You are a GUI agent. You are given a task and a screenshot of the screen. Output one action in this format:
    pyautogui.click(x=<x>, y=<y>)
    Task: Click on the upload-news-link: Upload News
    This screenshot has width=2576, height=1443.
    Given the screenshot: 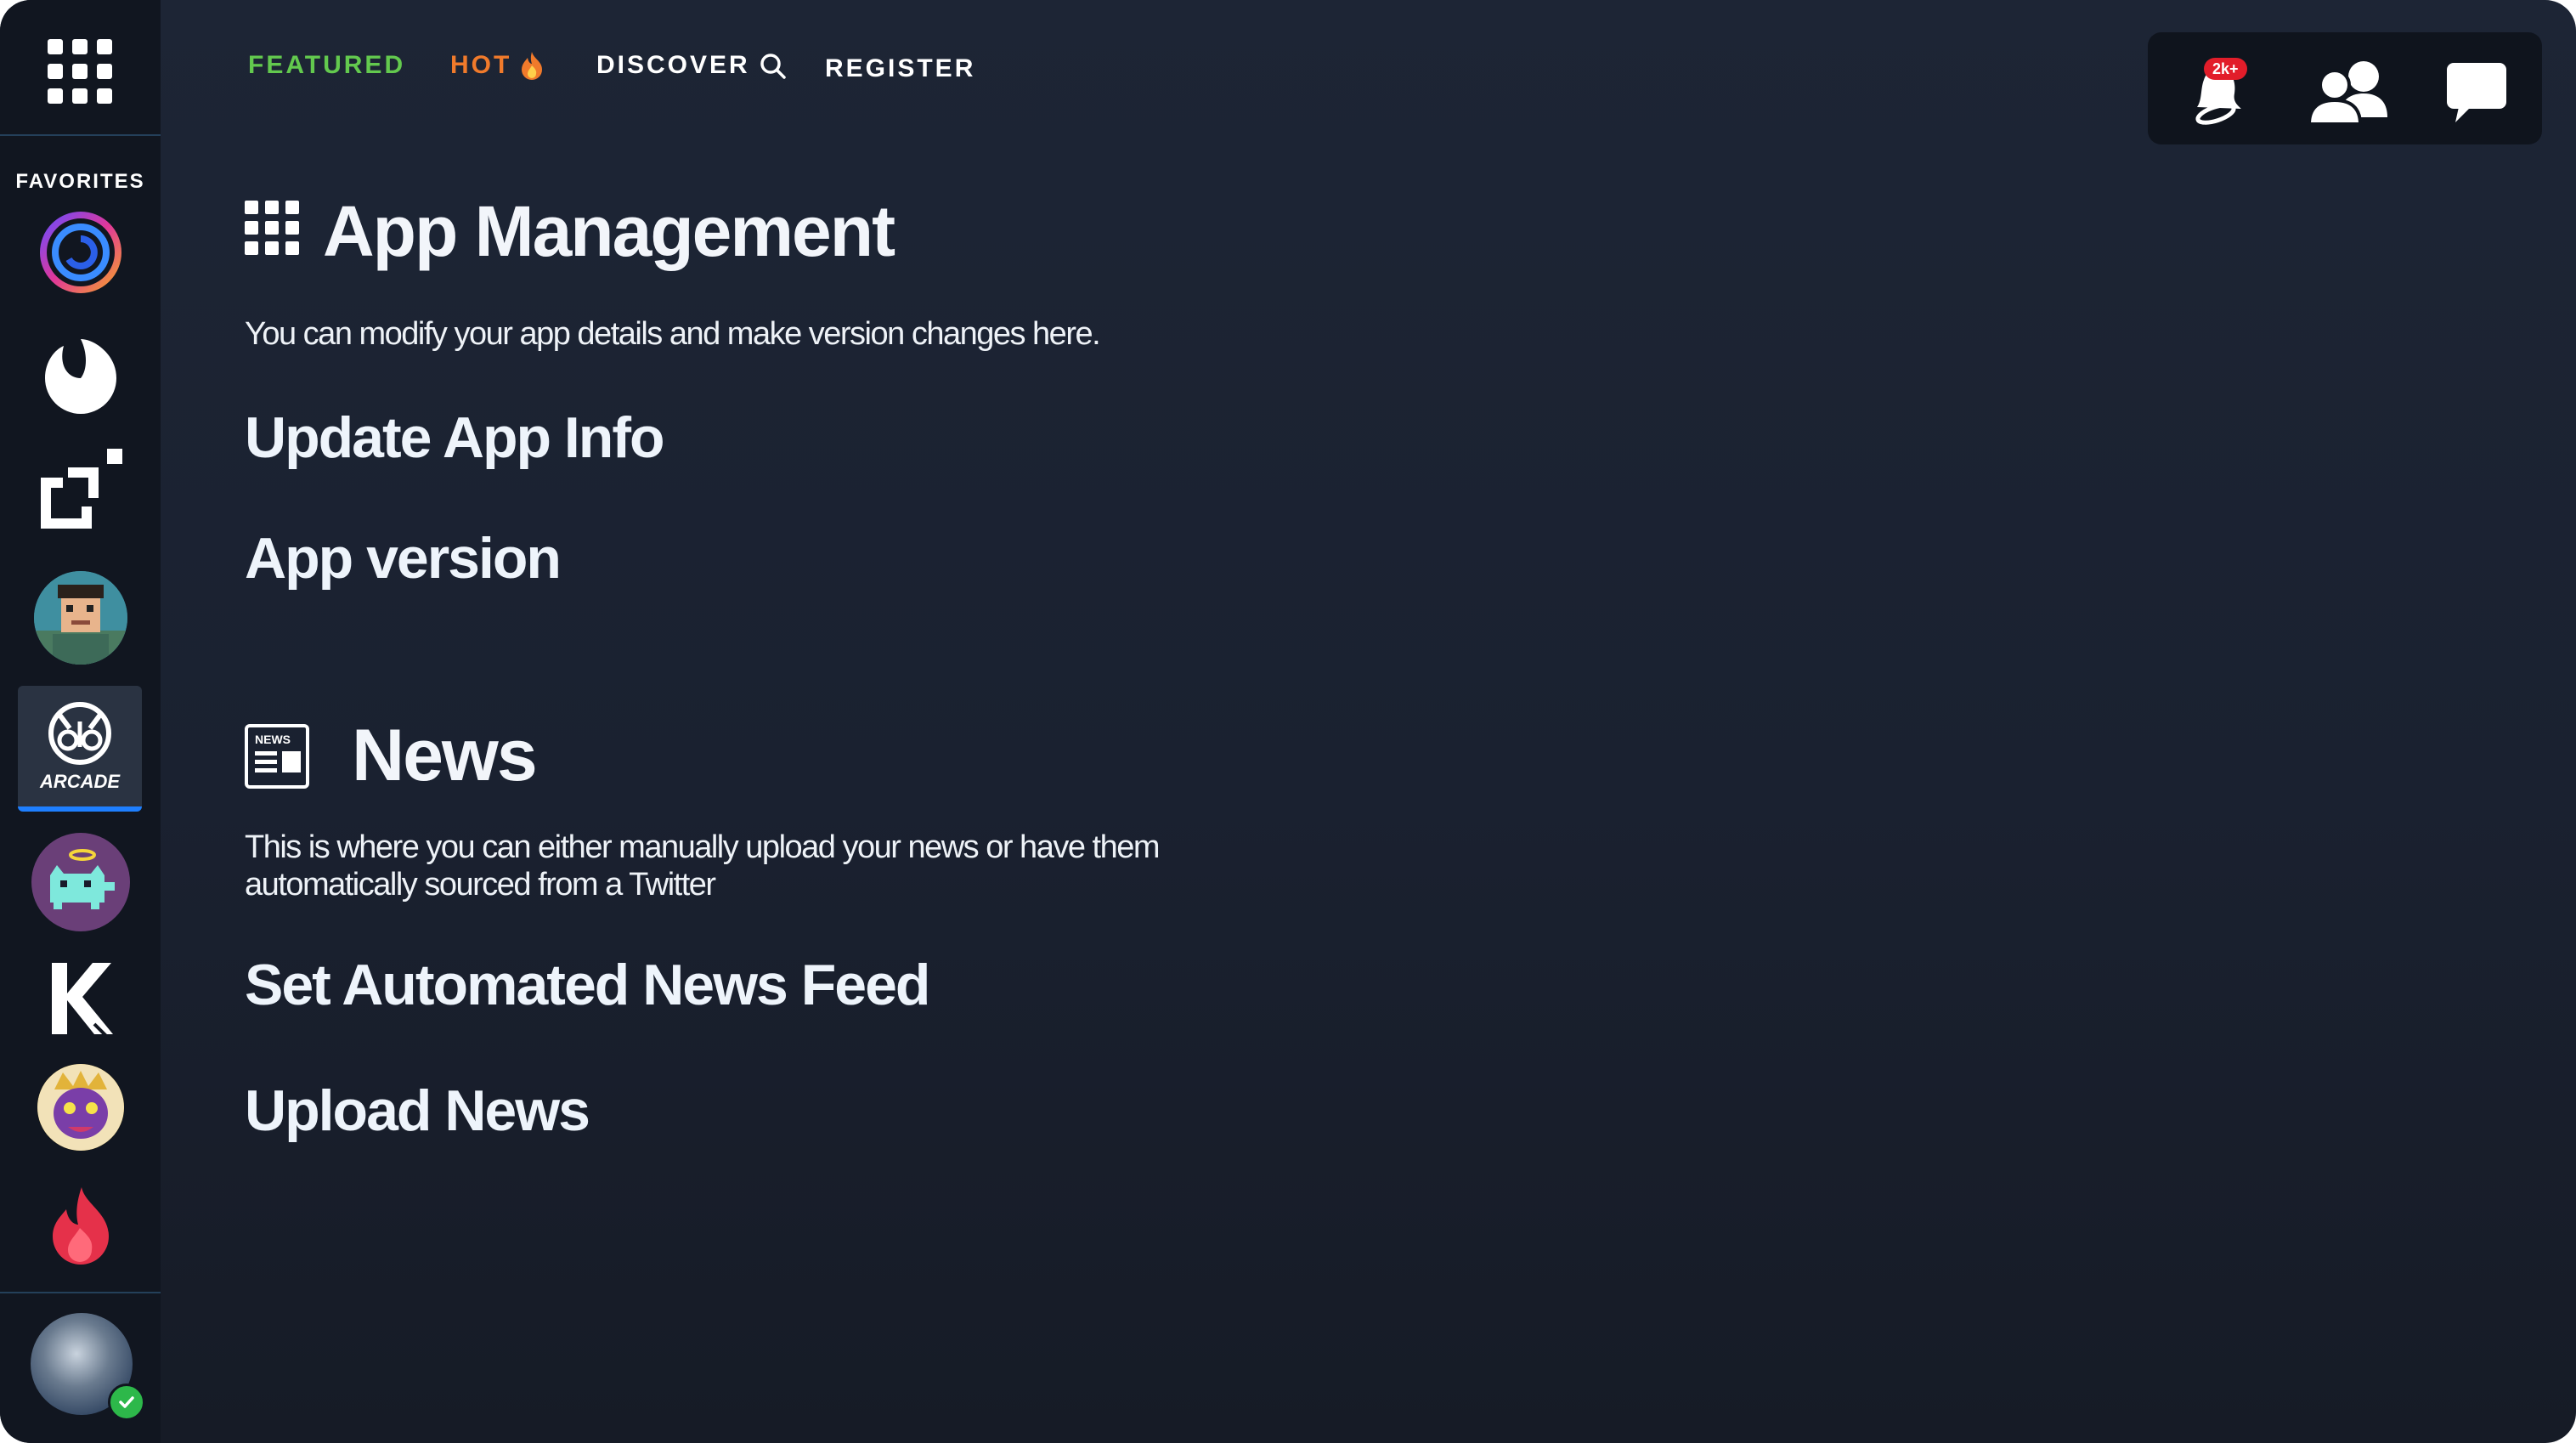 What is the action you would take?
    pyautogui.click(x=417, y=1111)
    